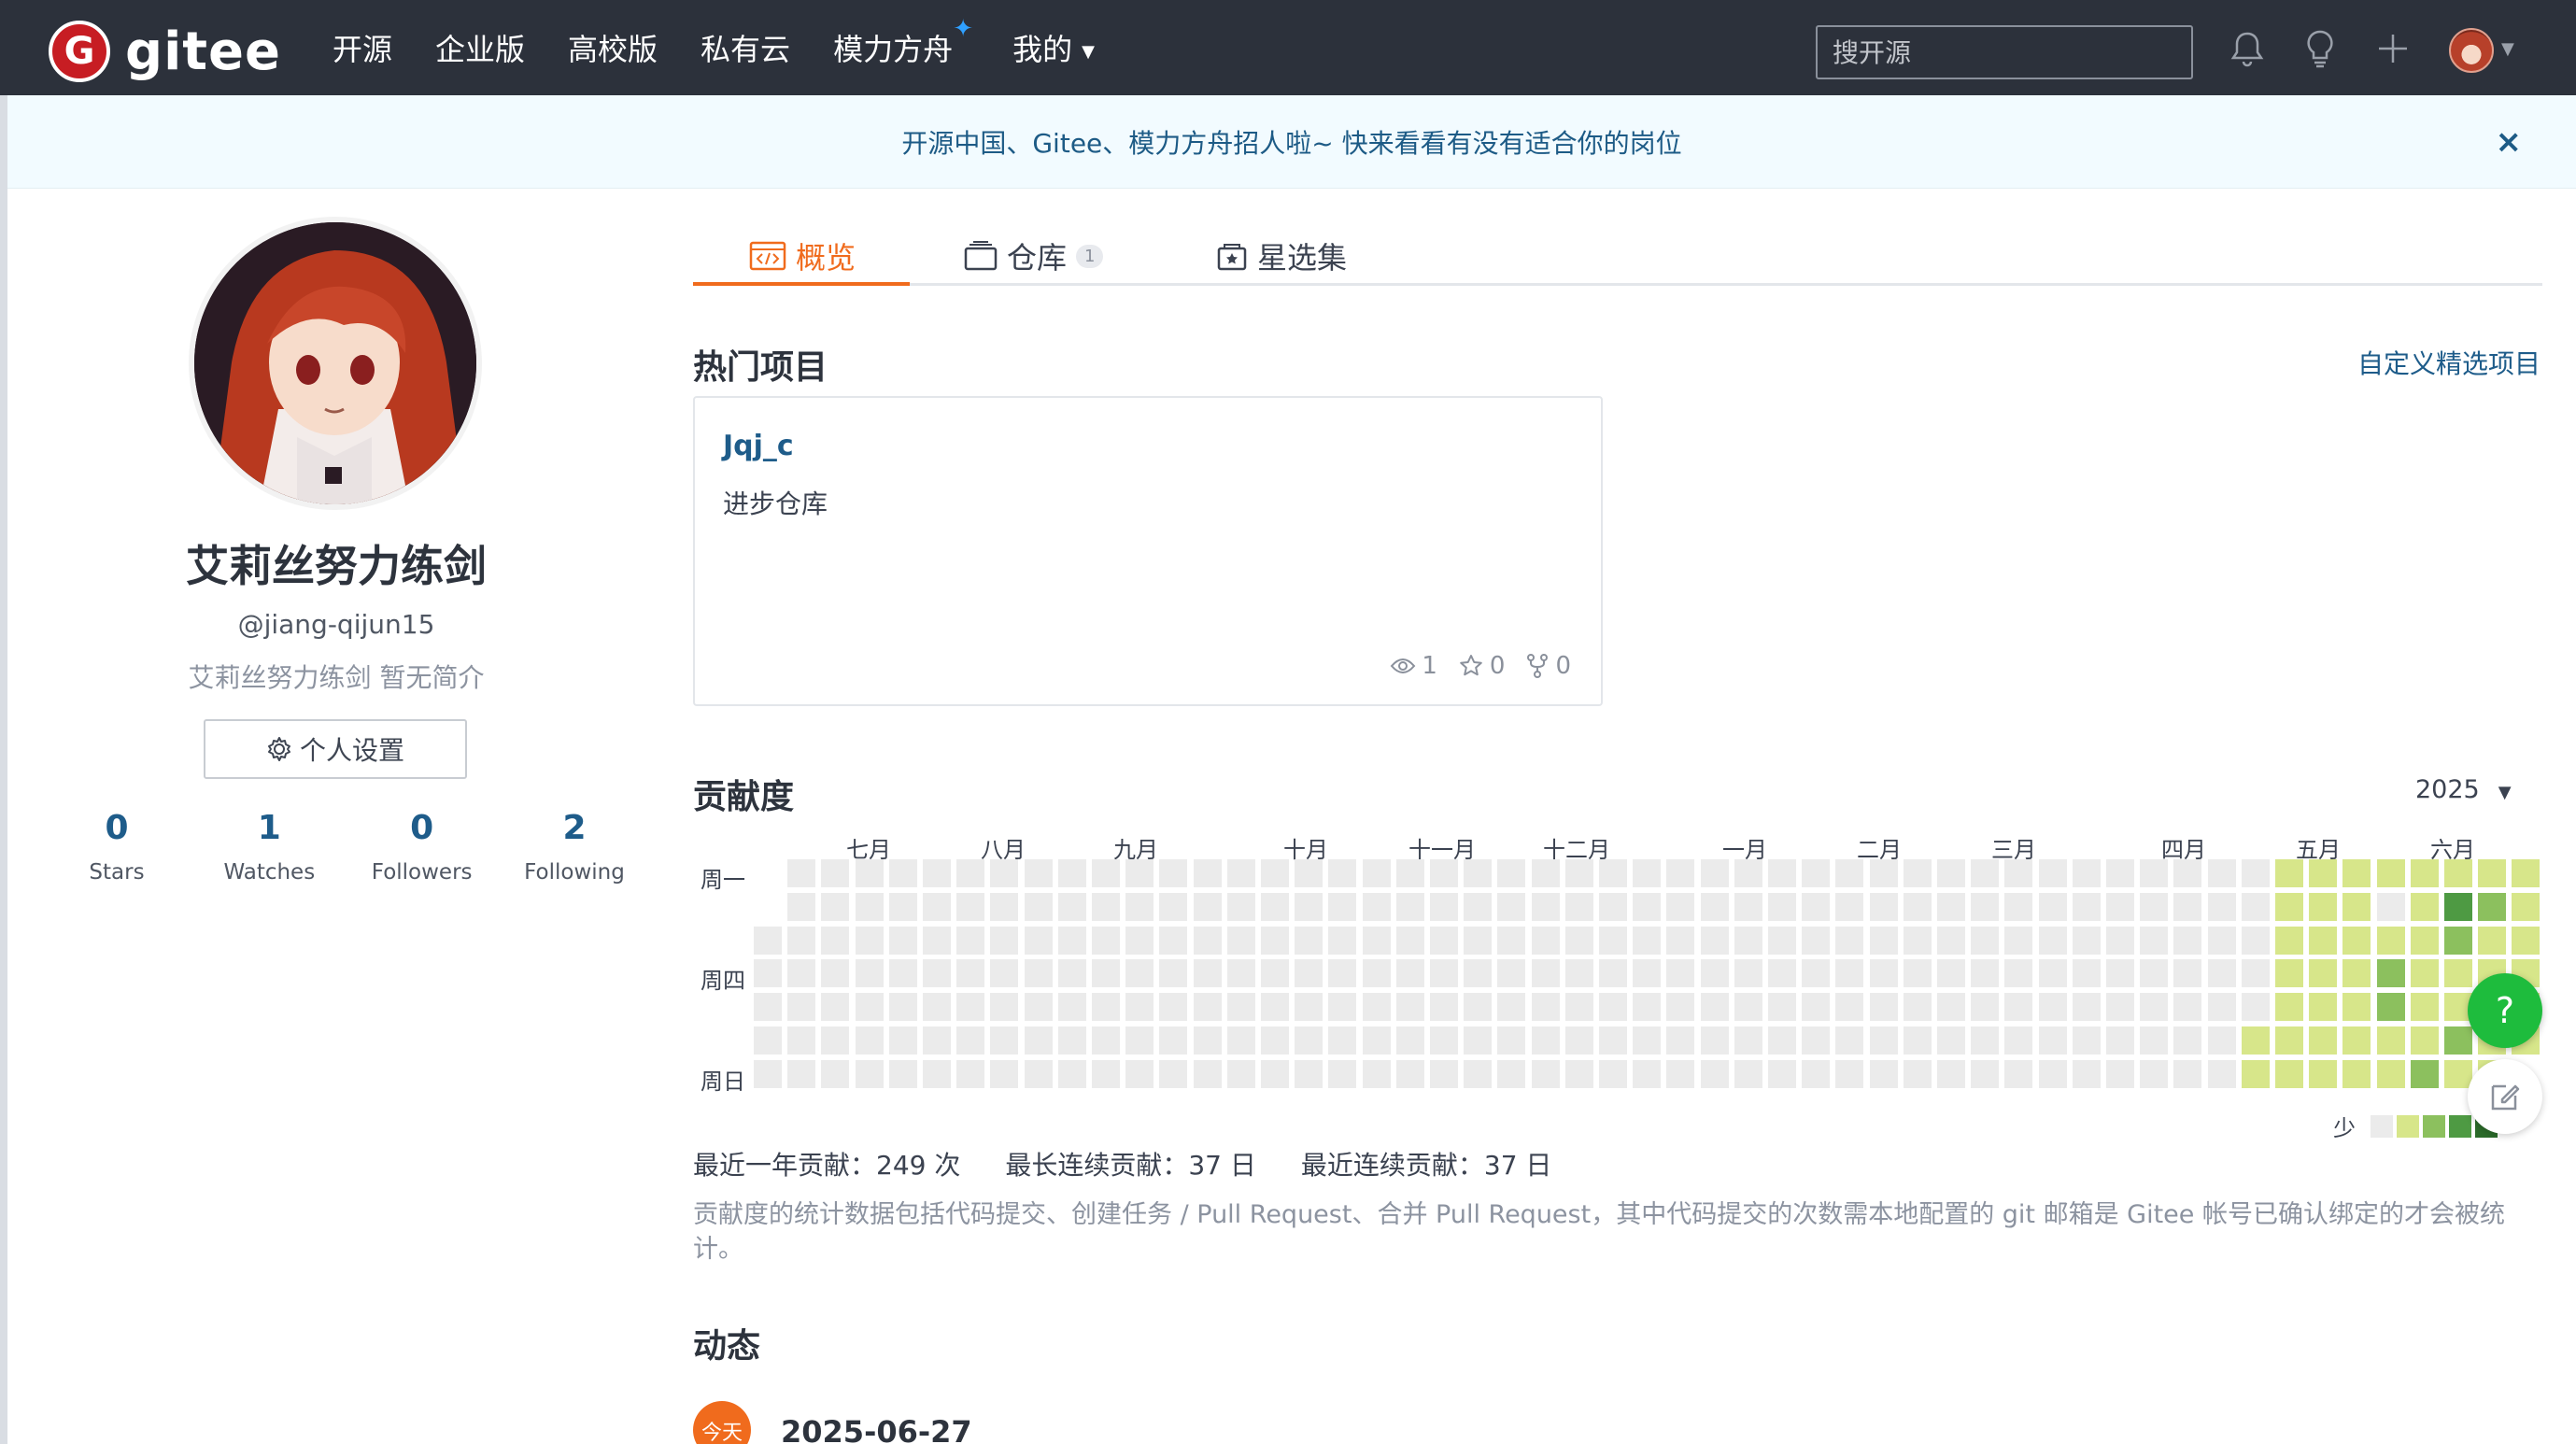 This screenshot has height=1444, width=2576. I want to click on feedback-edit-button, so click(2505, 1097).